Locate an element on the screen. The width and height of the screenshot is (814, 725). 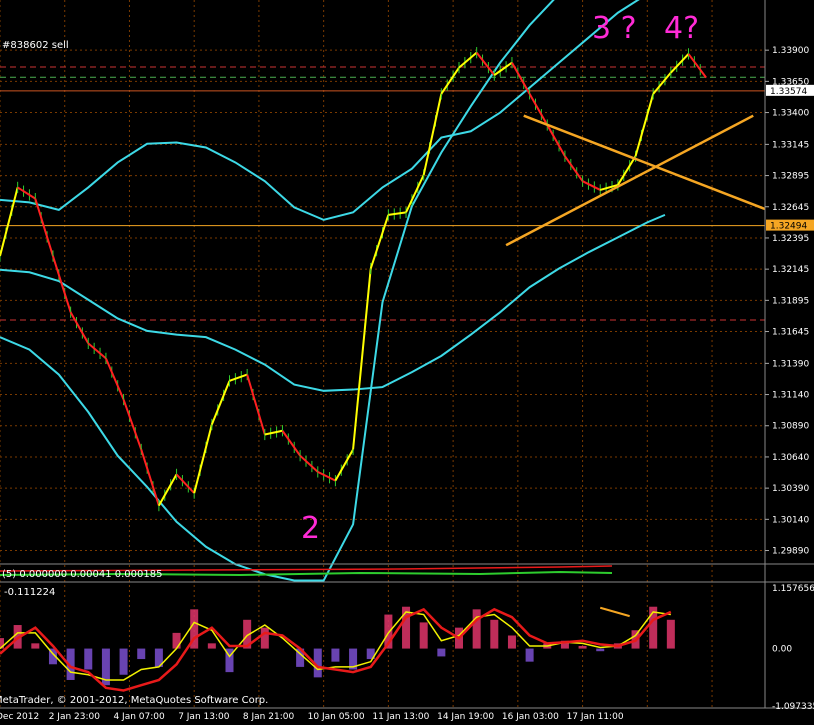
x-tick-label: 2 Jan 23:00 is located at coordinates (75, 717).